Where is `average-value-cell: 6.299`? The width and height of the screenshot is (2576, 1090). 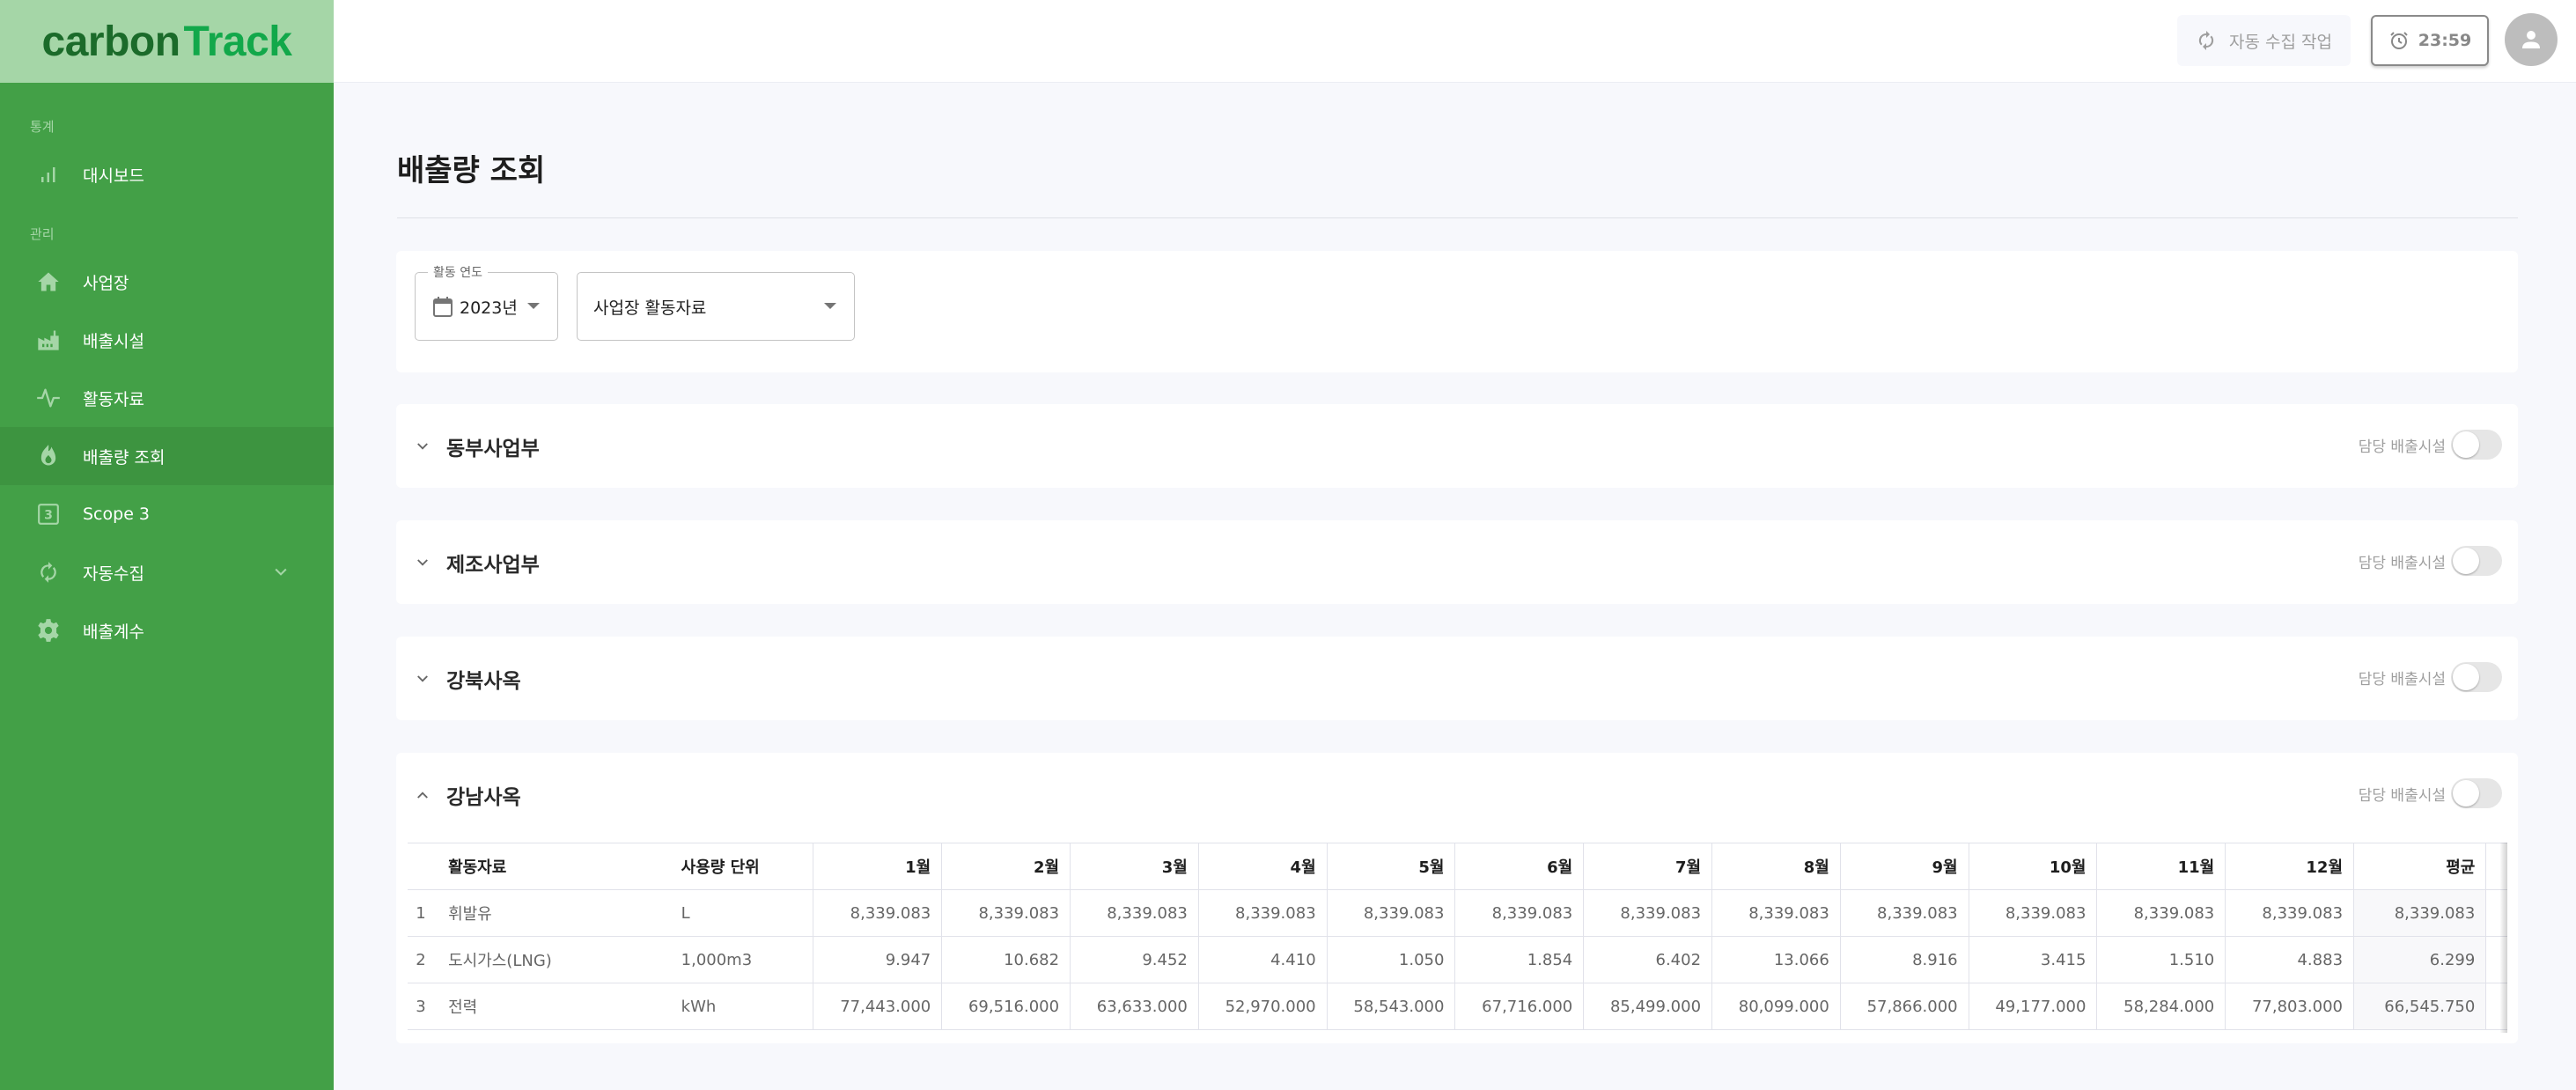 average-value-cell: 6.299 is located at coordinates (2420, 960).